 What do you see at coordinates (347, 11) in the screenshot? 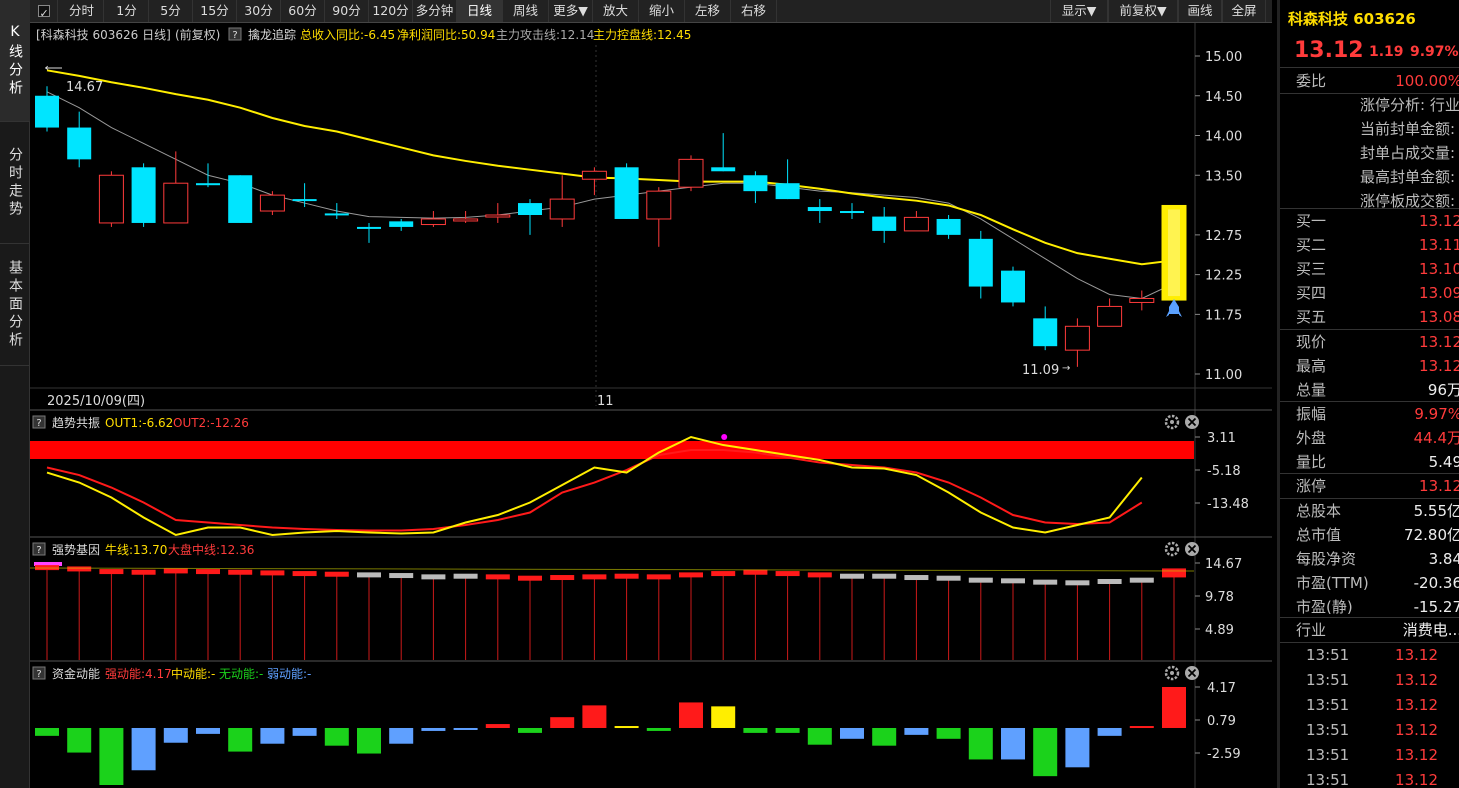
I see `toolbar-tab-6: 90分` at bounding box center [347, 11].